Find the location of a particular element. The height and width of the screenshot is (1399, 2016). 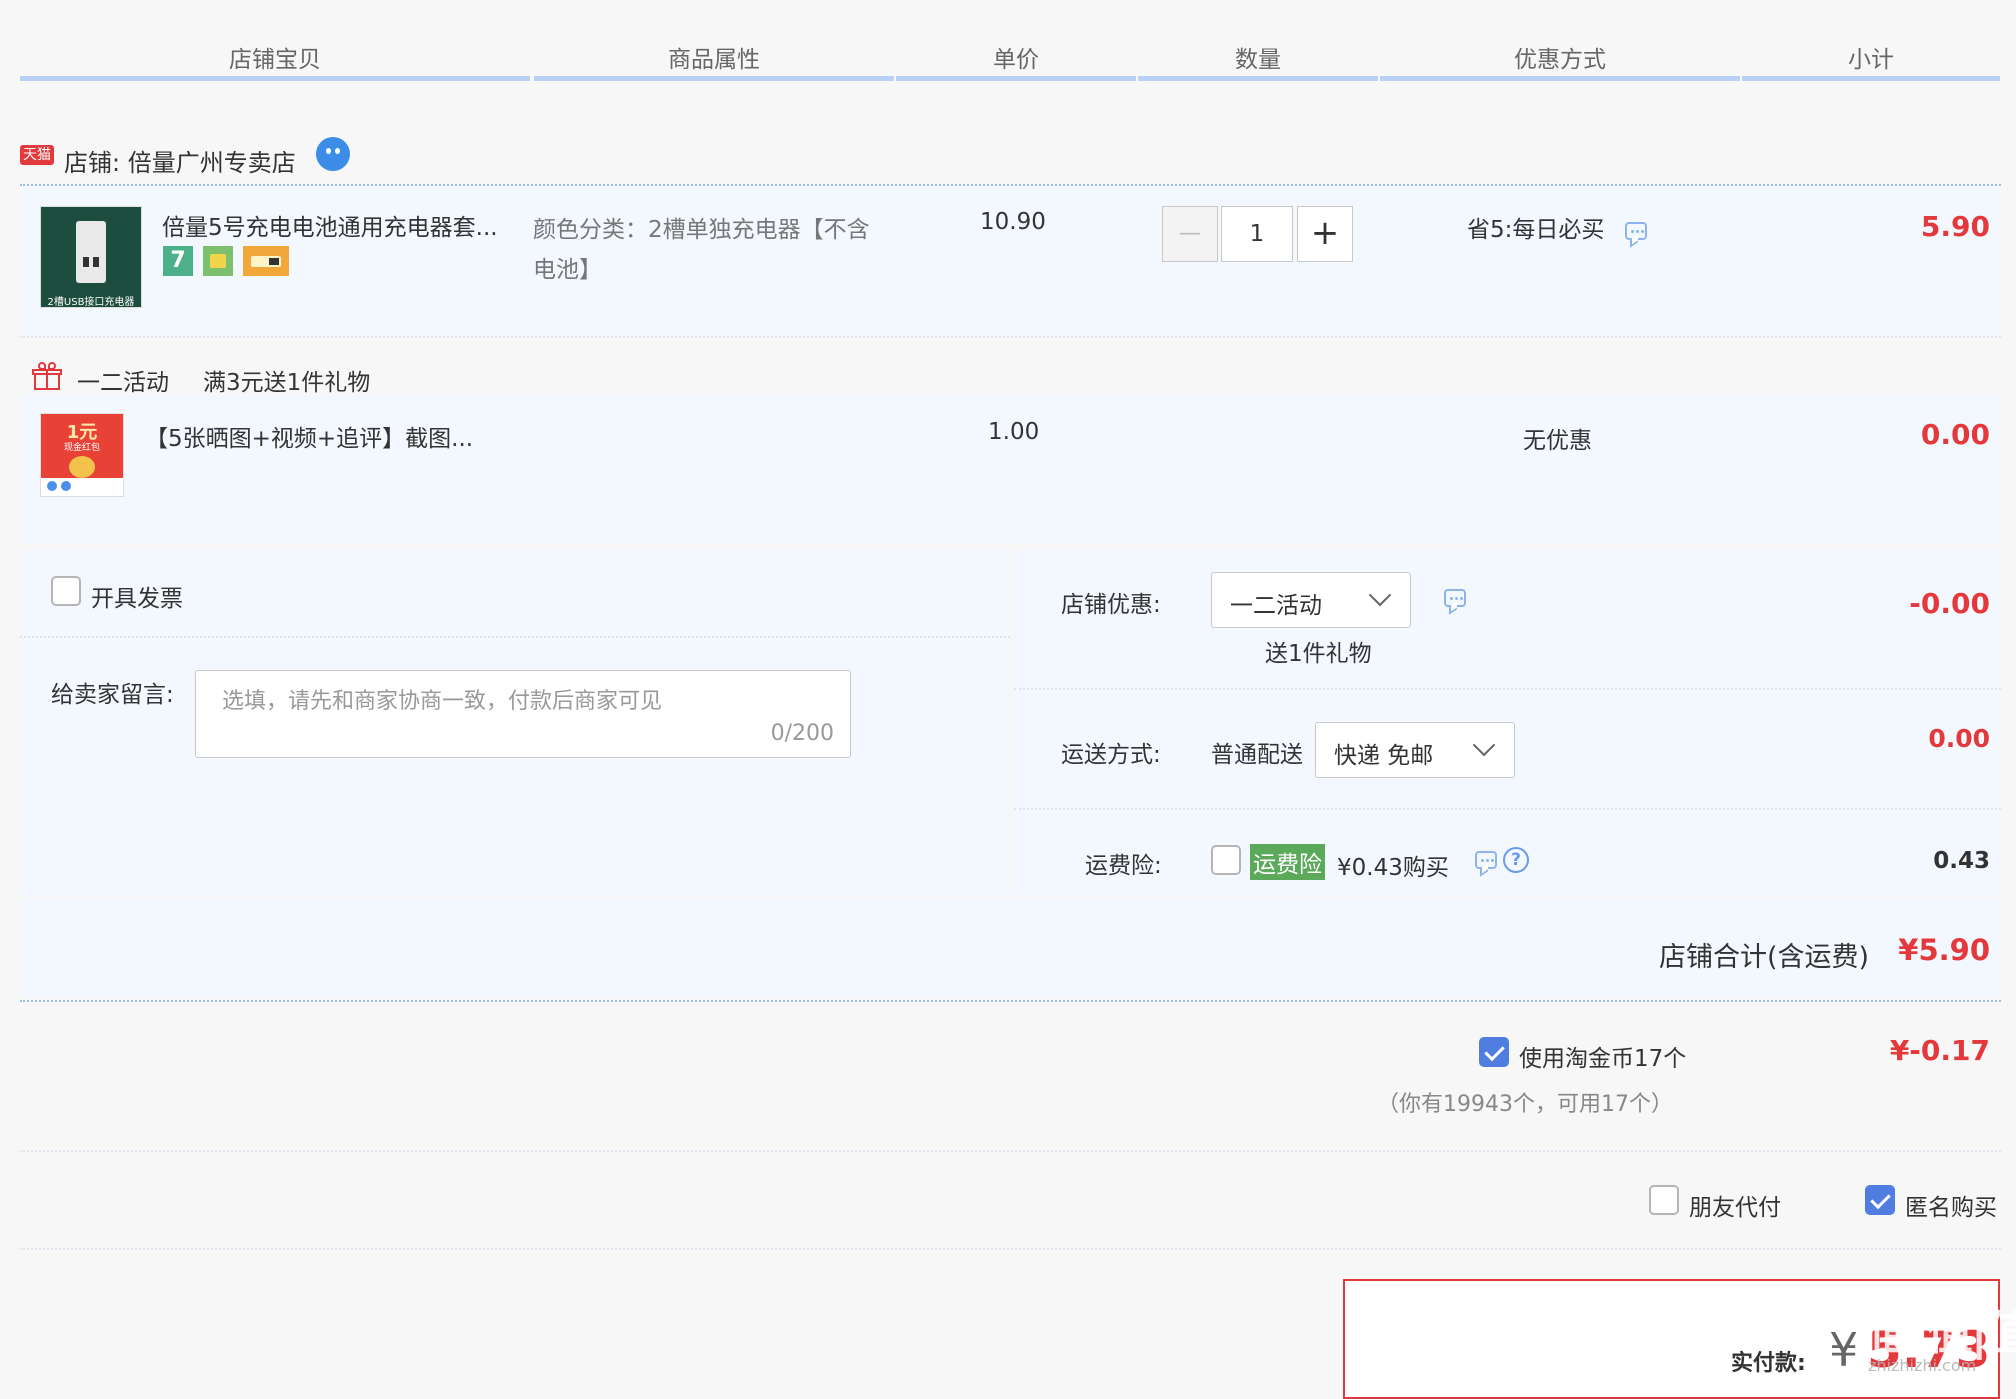

watermark-site: zhizhizhi.com is located at coordinates (1922, 1365).